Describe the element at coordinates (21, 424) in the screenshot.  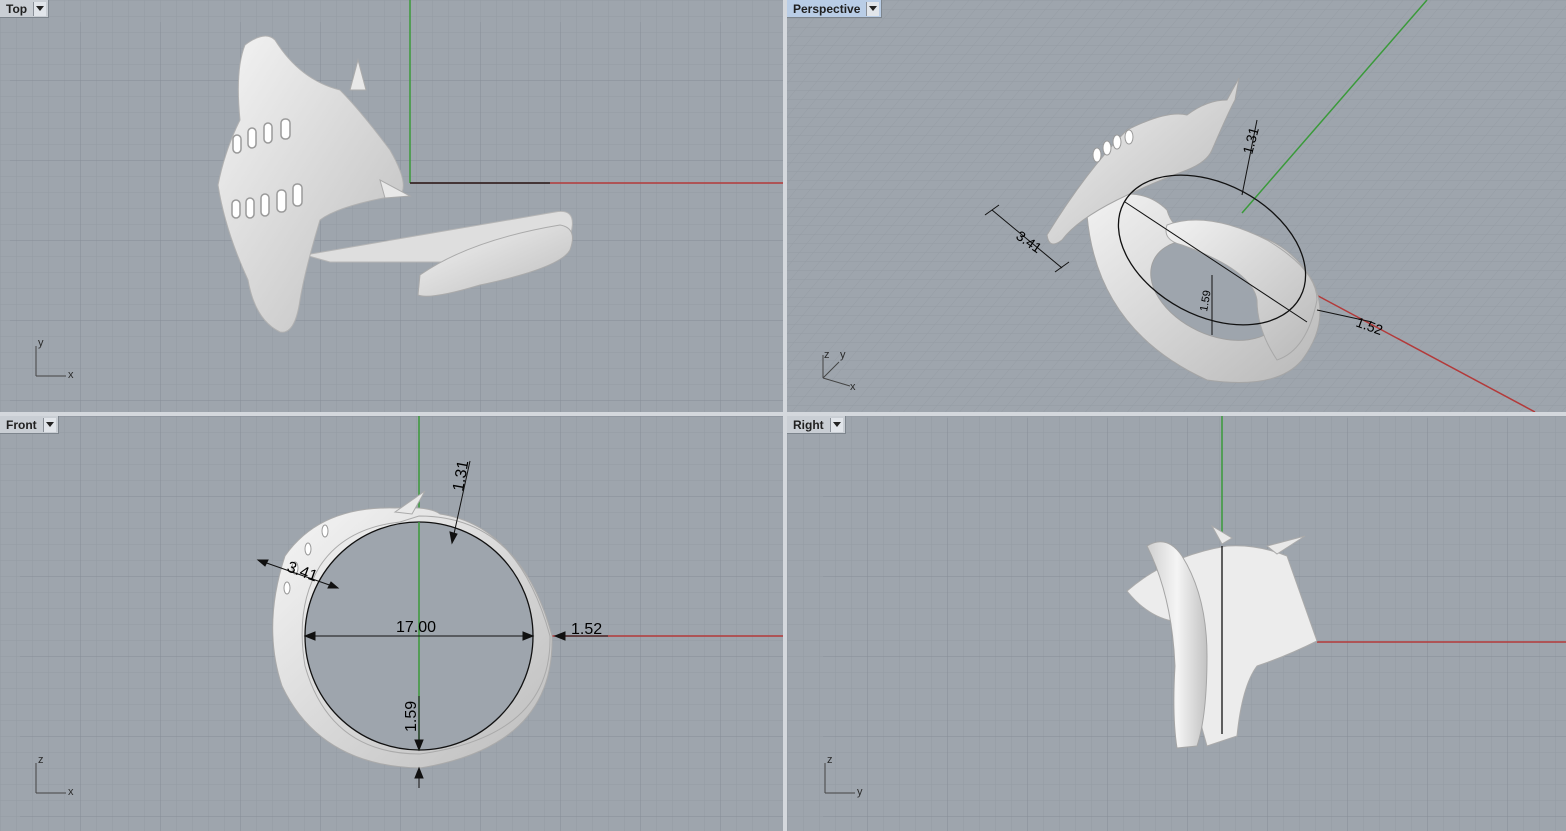
I see `viewport-title: Front` at that location.